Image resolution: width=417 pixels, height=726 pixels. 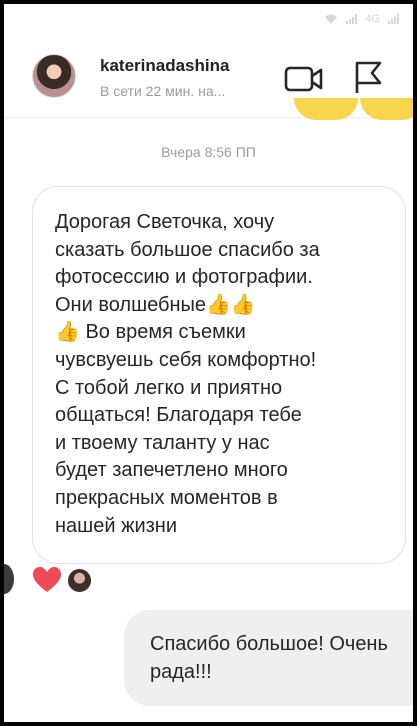 What do you see at coordinates (372, 19) in the screenshot?
I see `network-label: 4G` at bounding box center [372, 19].